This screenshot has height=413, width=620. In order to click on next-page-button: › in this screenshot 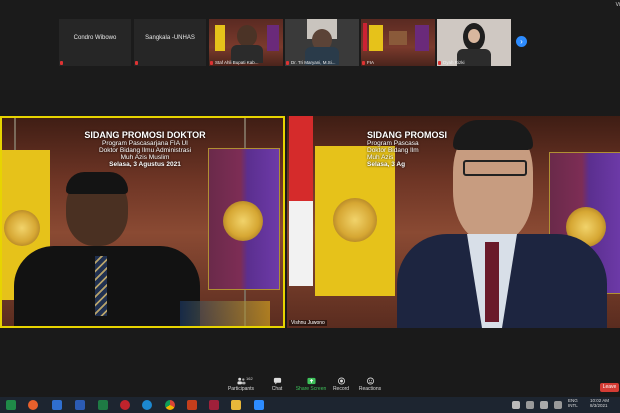, I will do `click(521, 41)`.